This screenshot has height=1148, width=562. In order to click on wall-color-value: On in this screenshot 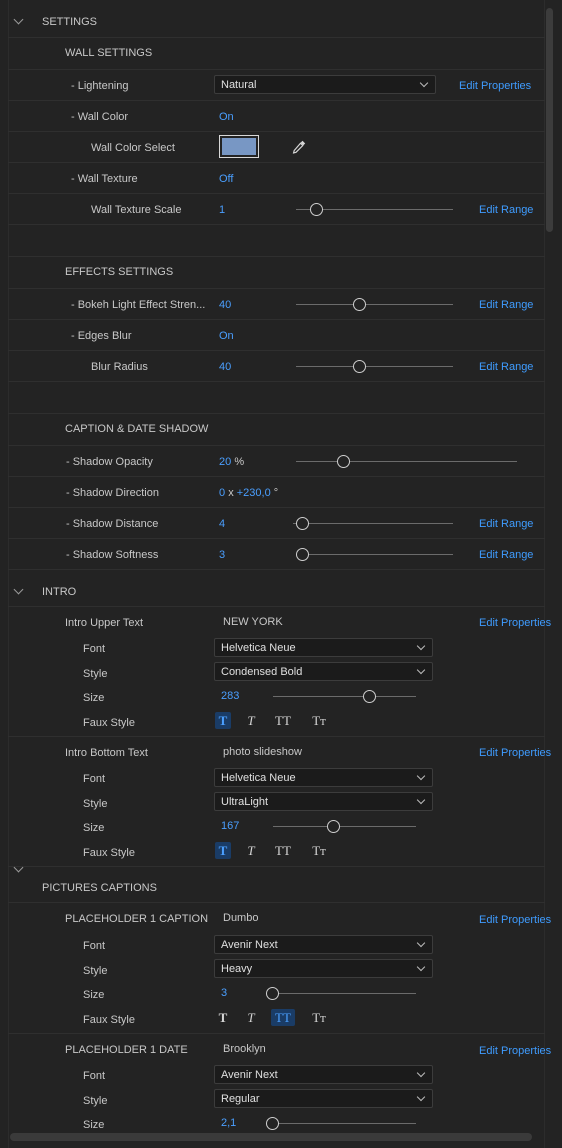, I will do `click(226, 117)`.